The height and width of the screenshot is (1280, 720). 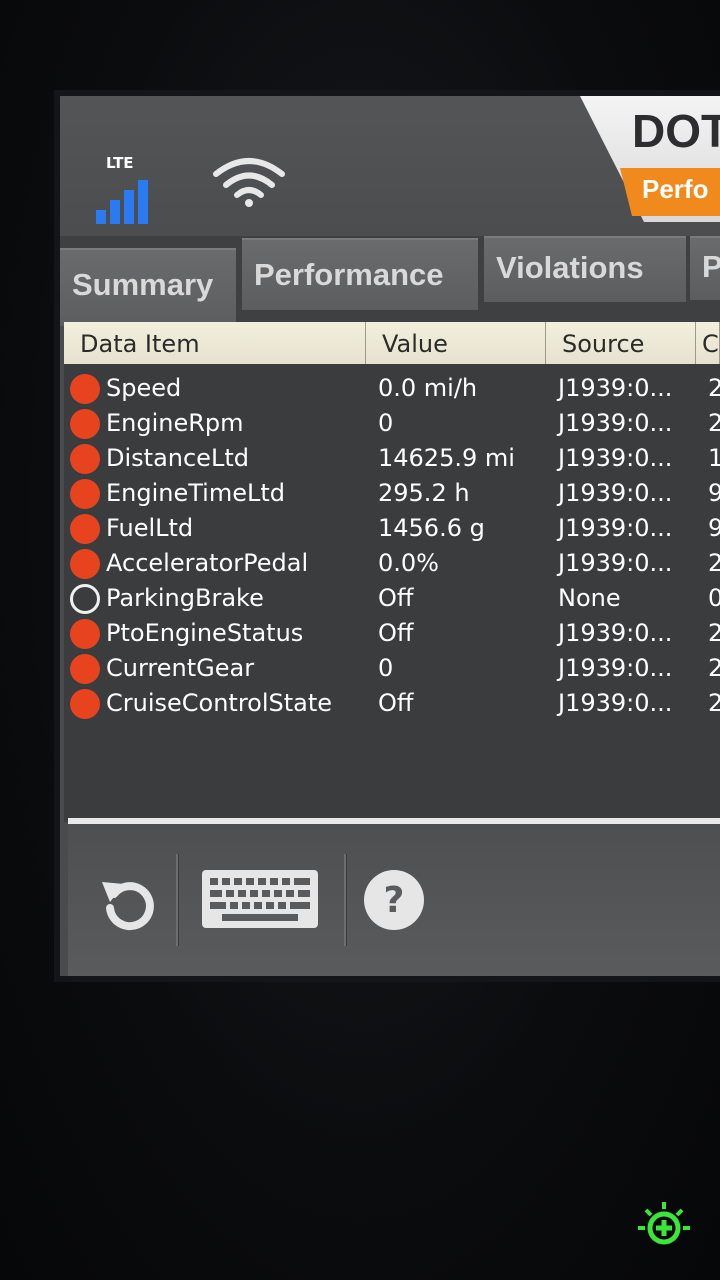 What do you see at coordinates (260, 899) in the screenshot?
I see `keyboard-icon` at bounding box center [260, 899].